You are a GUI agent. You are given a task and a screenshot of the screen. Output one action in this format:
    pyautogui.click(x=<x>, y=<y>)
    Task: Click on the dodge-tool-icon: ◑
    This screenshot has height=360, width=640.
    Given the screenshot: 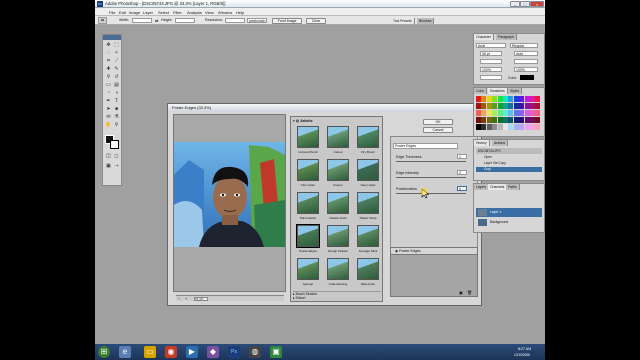 What is the action you would take?
    pyautogui.click(x=116, y=93)
    